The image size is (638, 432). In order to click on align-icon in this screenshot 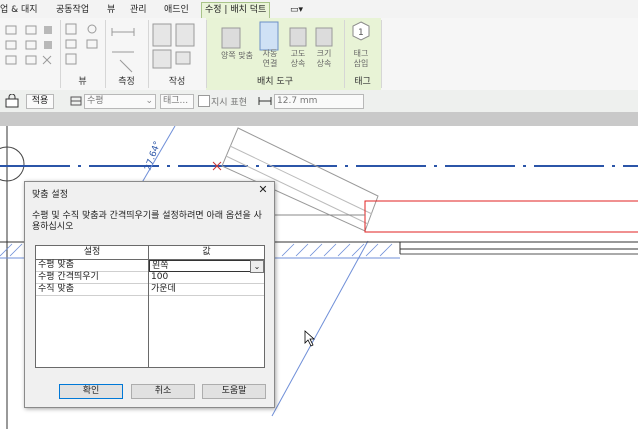, I will do `click(11, 30)`.